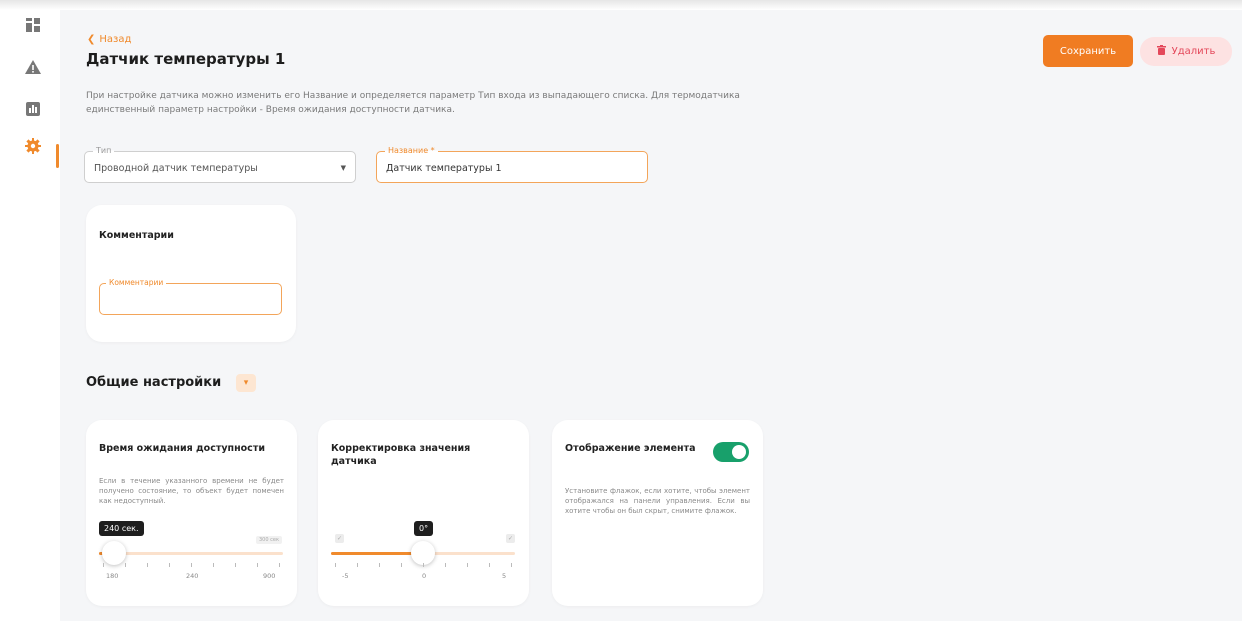 This screenshot has height=621, width=1242. What do you see at coordinates (113, 553) in the screenshot?
I see `availability-slider-thumb` at bounding box center [113, 553].